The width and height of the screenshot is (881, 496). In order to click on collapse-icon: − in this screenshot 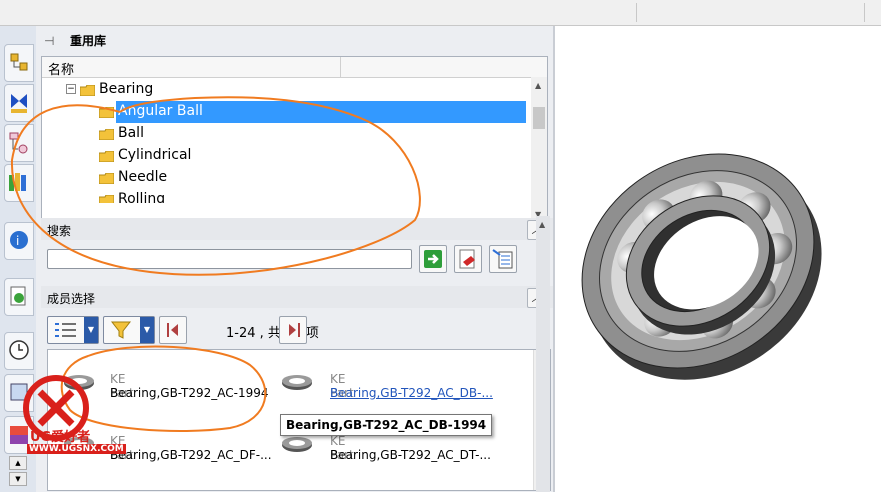, I will do `click(71, 89)`.